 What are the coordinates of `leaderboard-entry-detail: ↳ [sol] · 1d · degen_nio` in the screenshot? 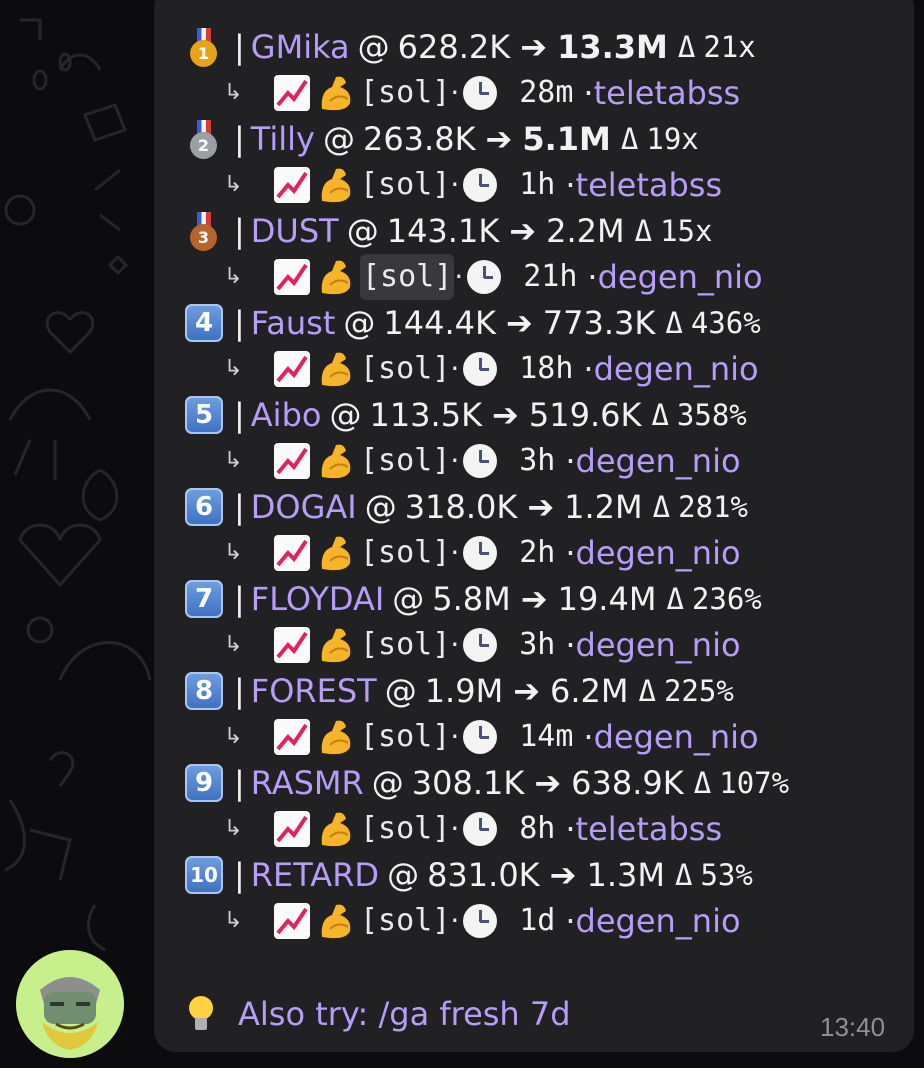 It's located at (548, 921).